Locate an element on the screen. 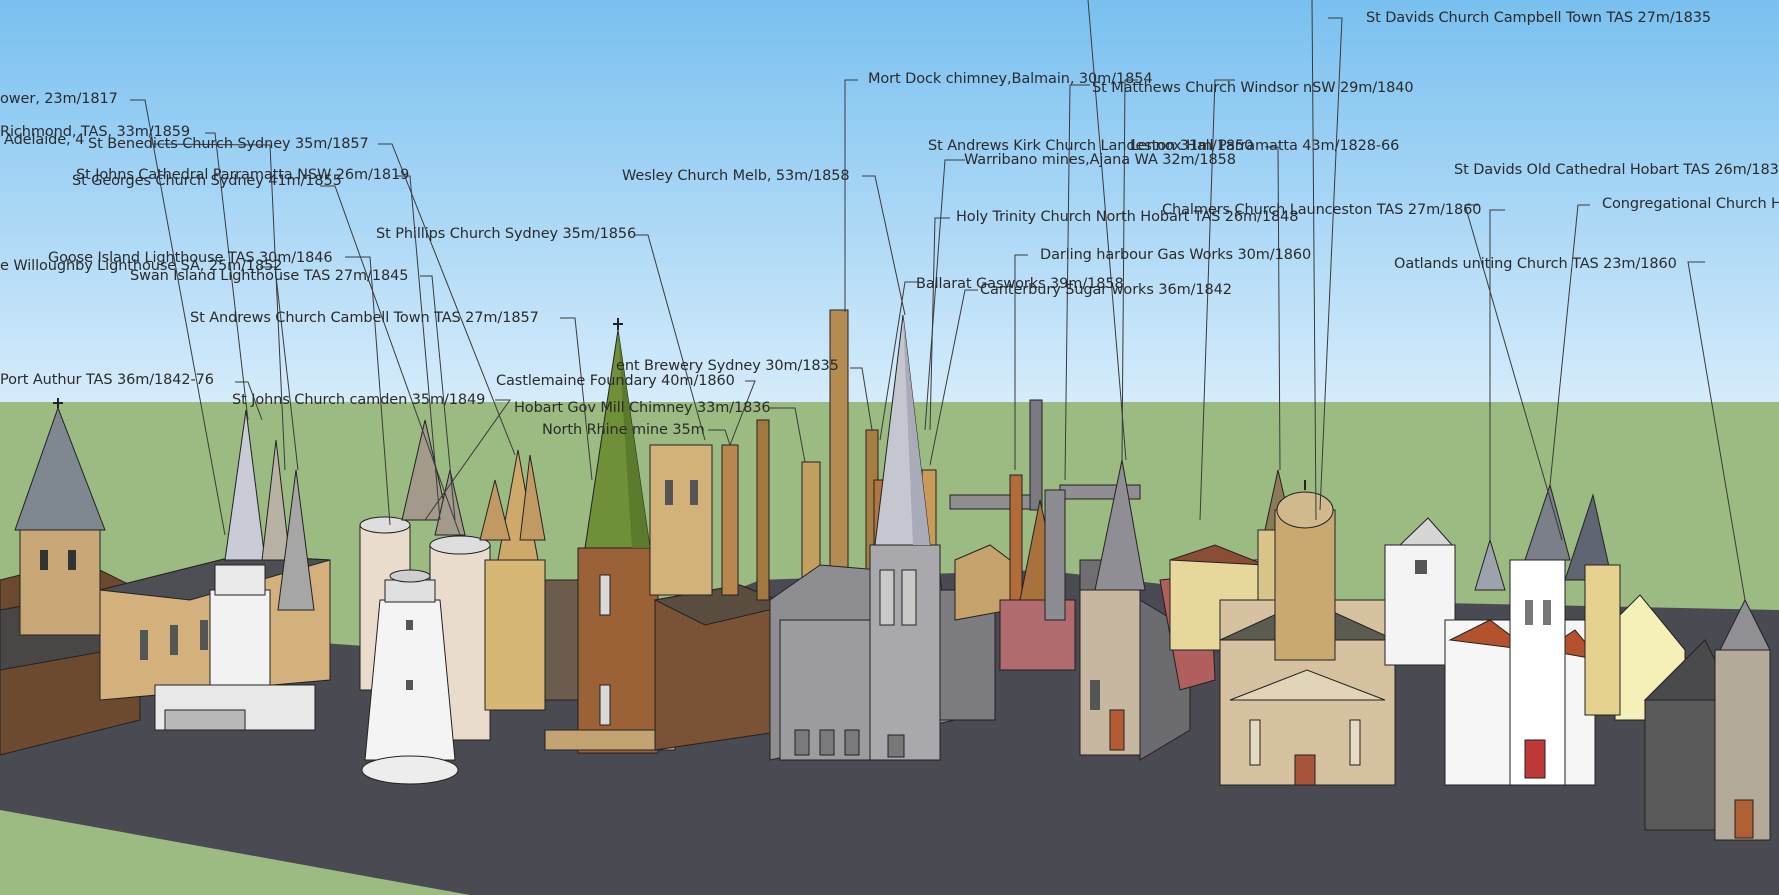  label-canterbury: Canterbury Sugar works 36m/1842 is located at coordinates (1106, 290).